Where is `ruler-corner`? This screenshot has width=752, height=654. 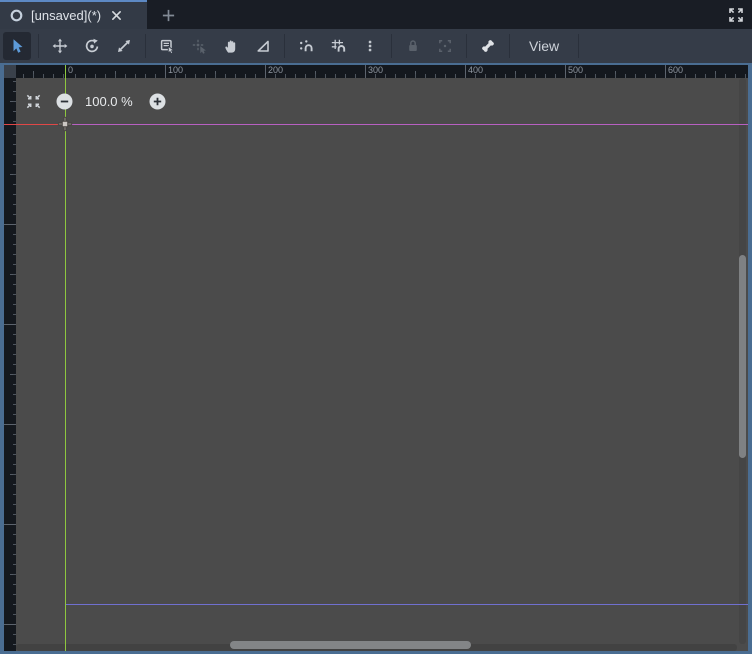
ruler-corner is located at coordinates (10, 71).